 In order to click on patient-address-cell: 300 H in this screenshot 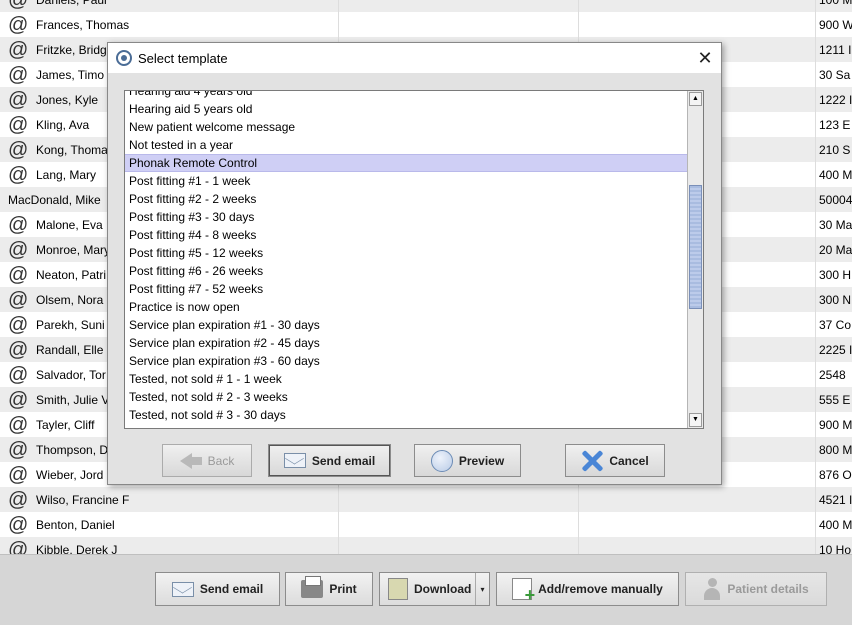, I will do `click(833, 274)`.